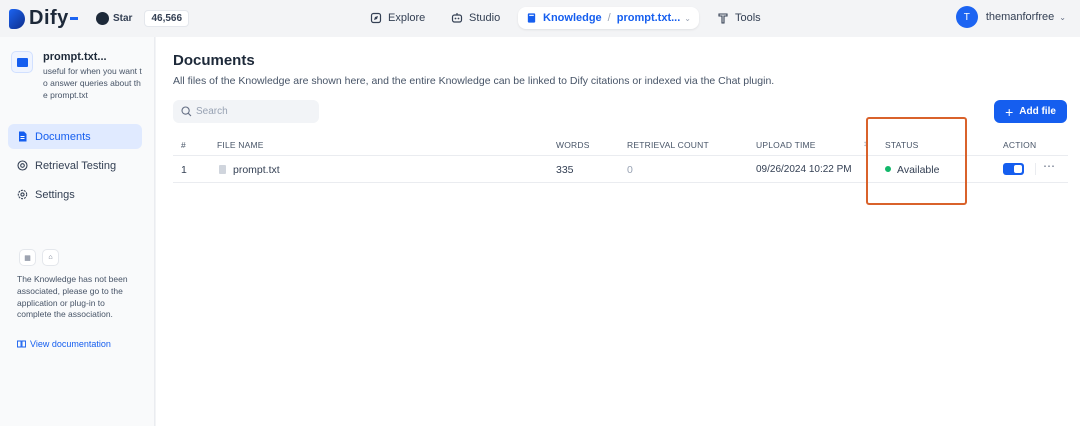 The height and width of the screenshot is (426, 1080). I want to click on column-header-index: #, so click(183, 145).